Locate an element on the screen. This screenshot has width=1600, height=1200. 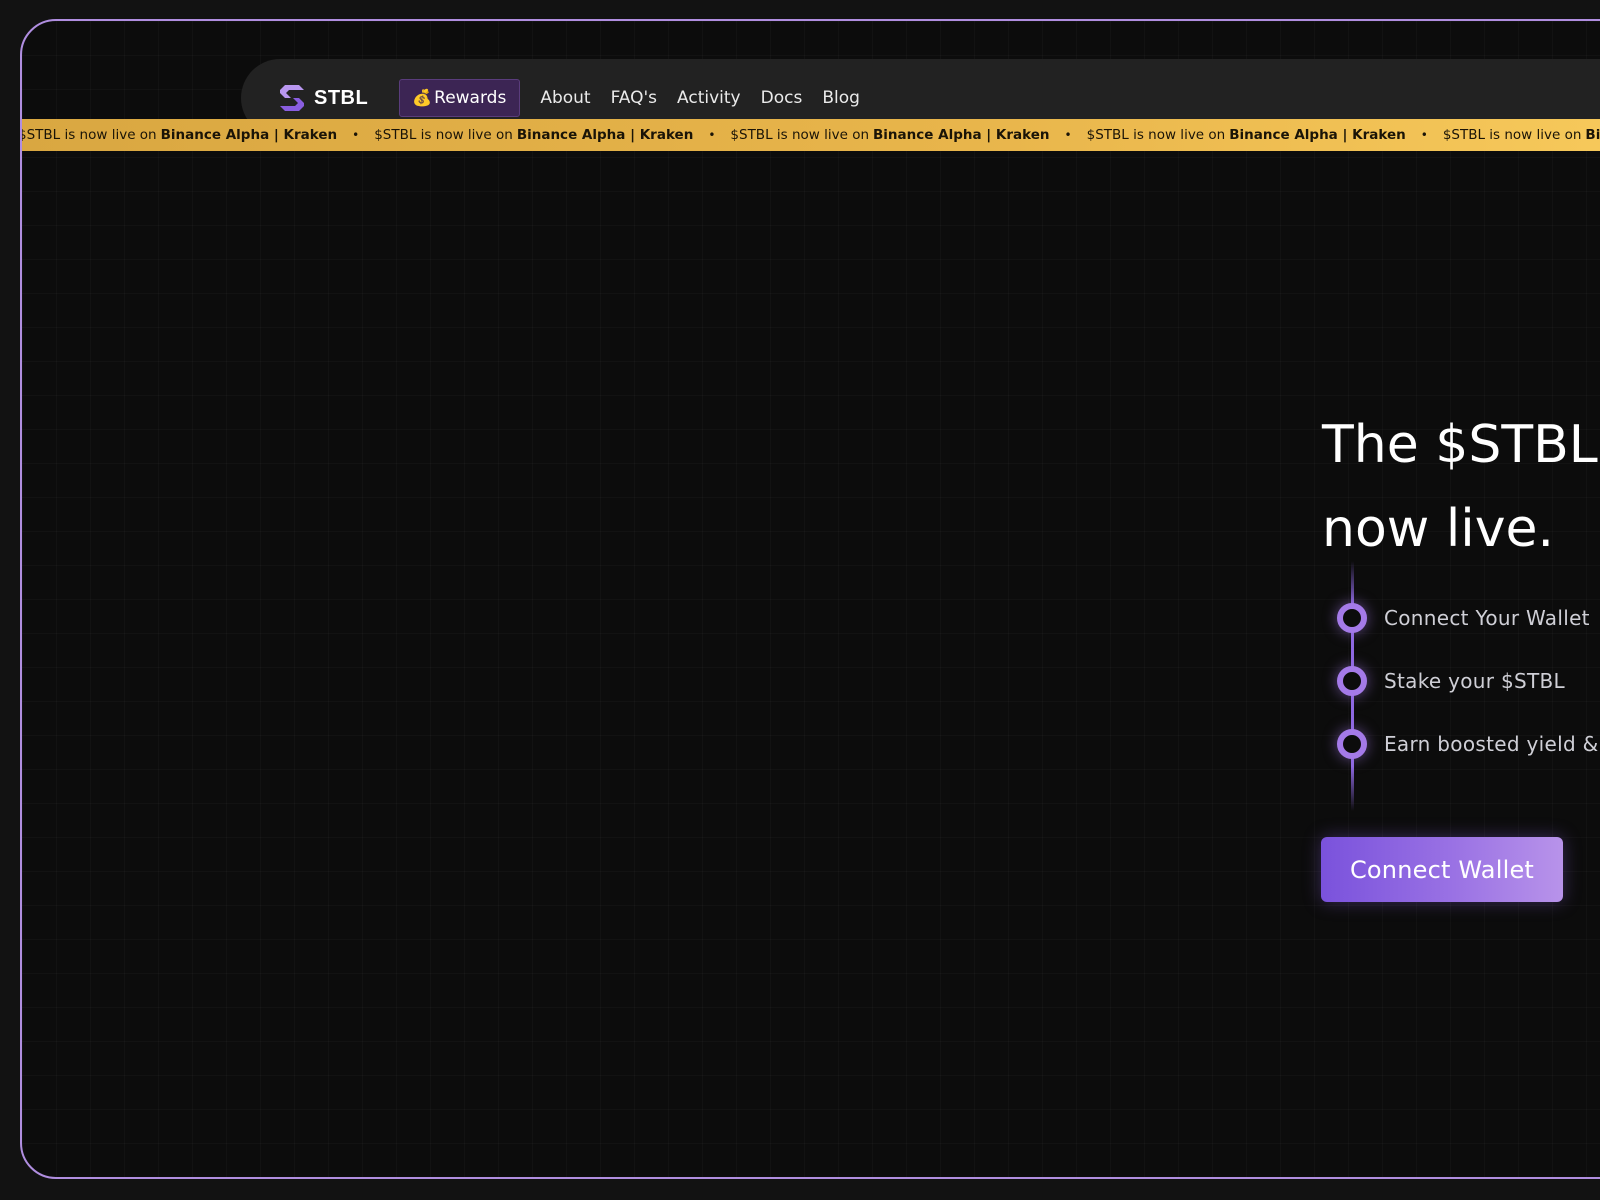
nav-link-activity: Activity is located at coordinates (709, 98).